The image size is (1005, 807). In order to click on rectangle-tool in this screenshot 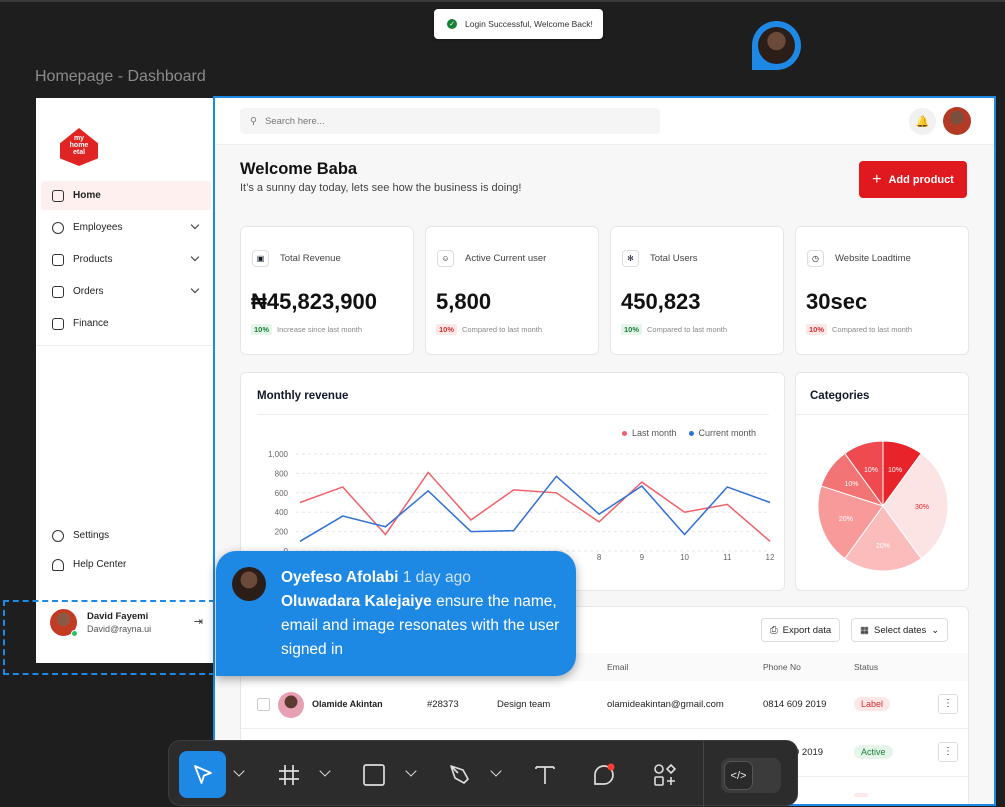, I will do `click(373, 774)`.